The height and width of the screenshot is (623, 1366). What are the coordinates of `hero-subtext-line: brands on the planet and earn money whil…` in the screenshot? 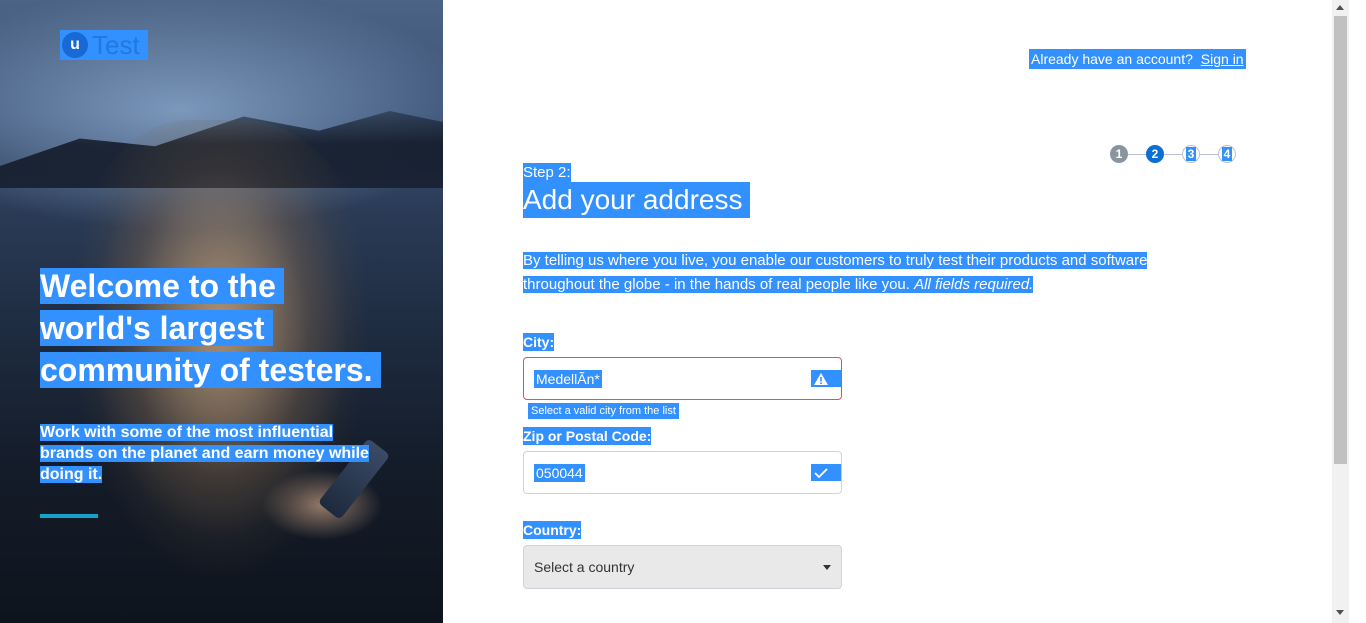 It's located at (204, 453).